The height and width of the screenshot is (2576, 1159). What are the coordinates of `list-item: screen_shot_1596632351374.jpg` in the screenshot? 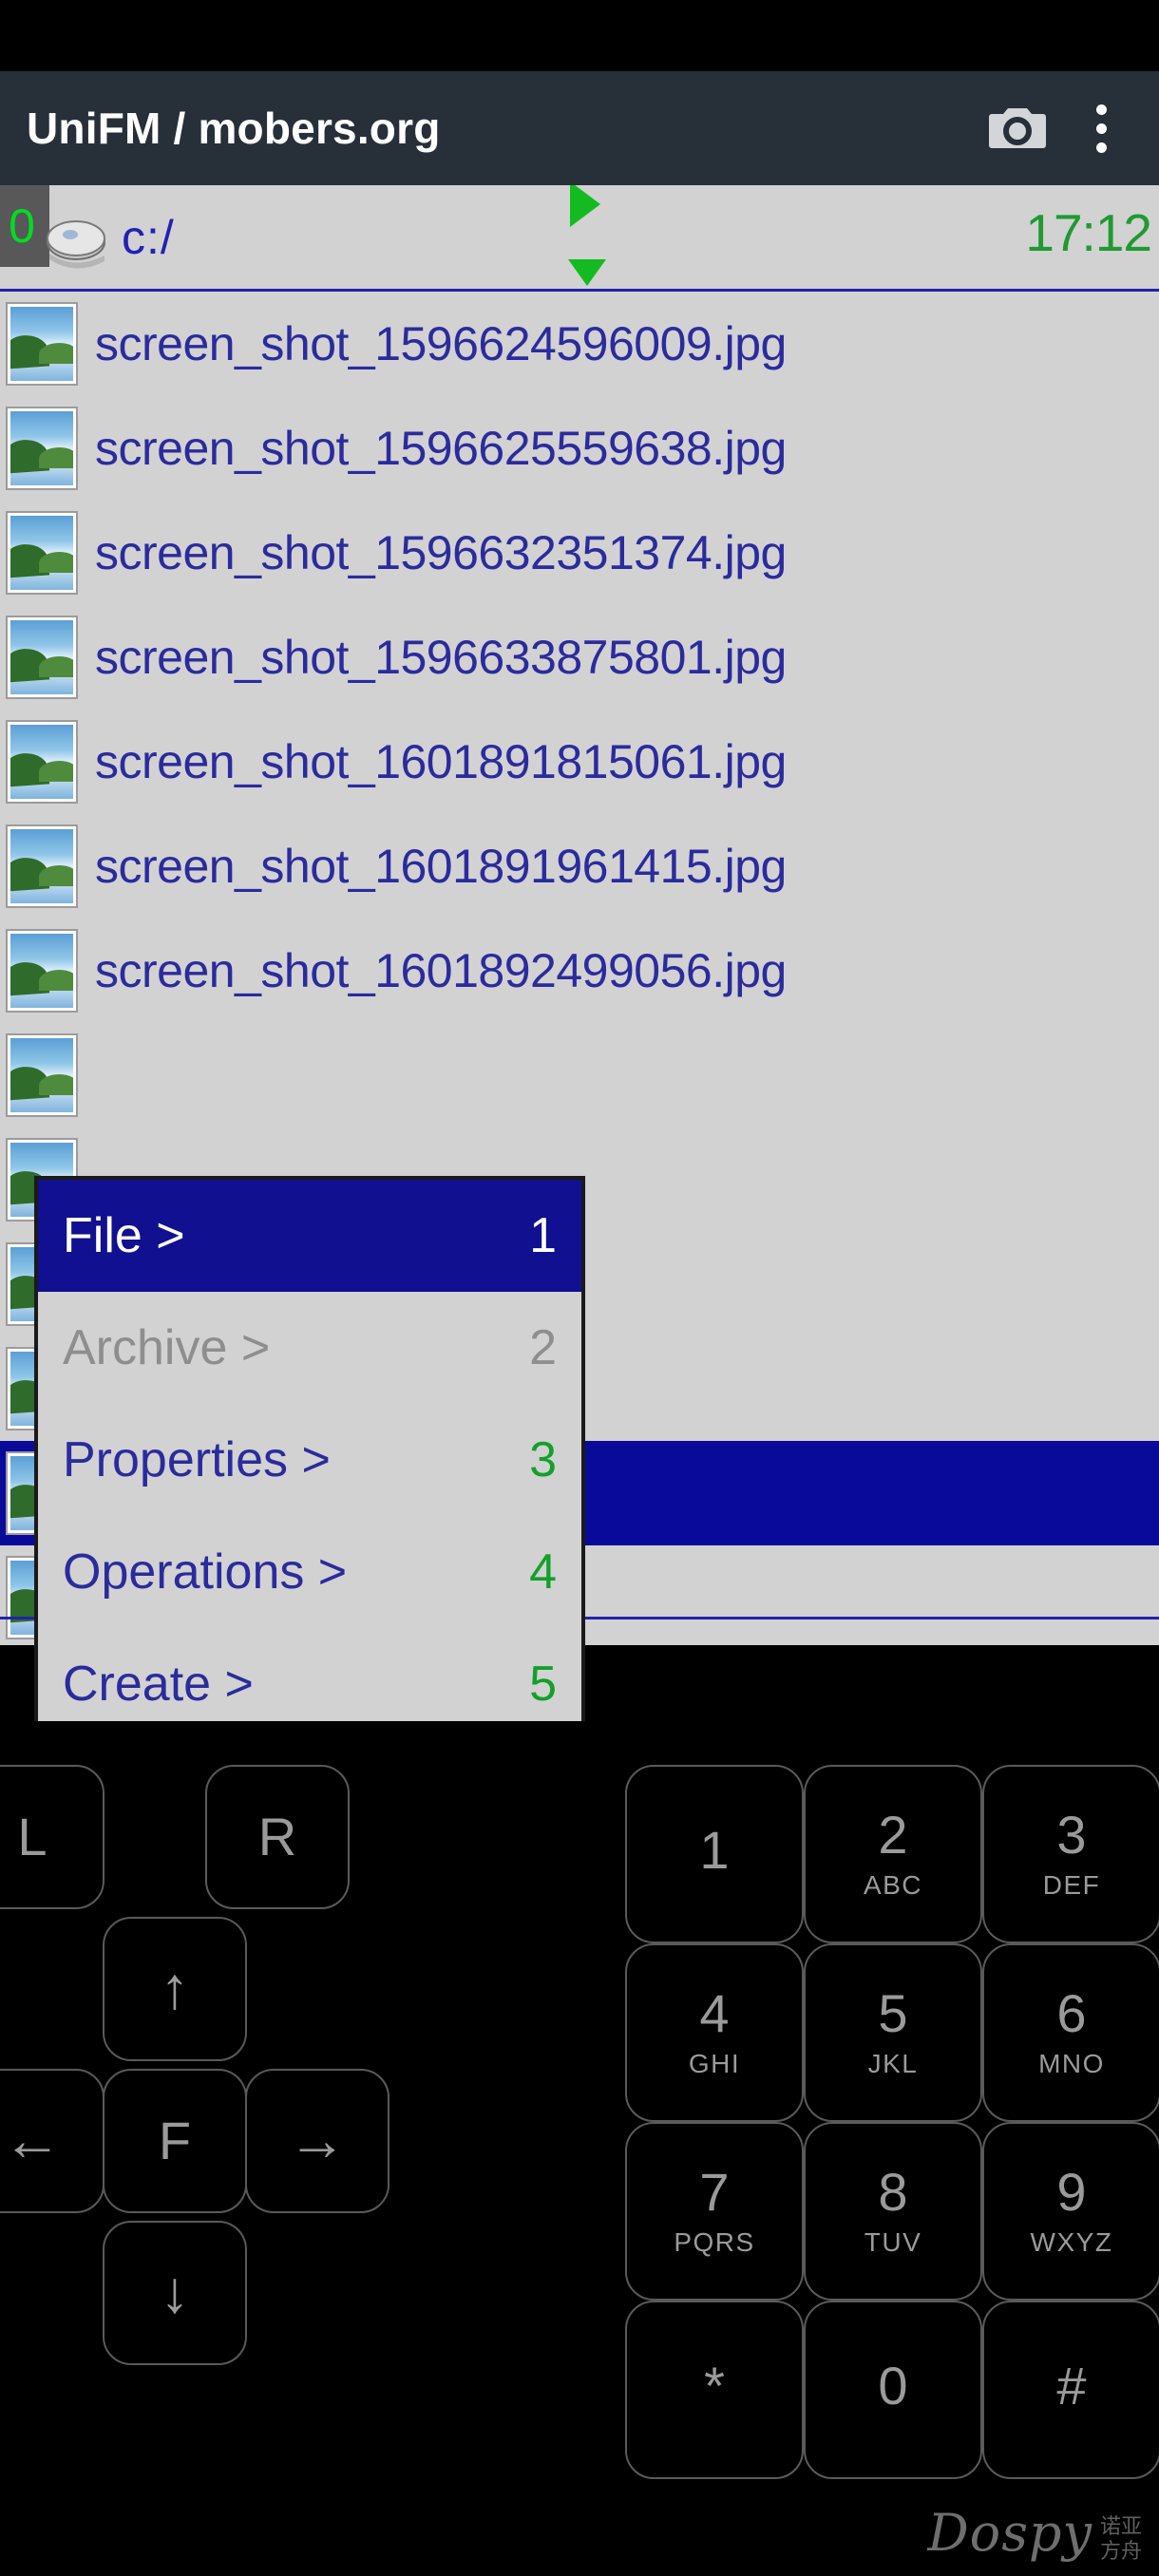 It's located at (579, 553).